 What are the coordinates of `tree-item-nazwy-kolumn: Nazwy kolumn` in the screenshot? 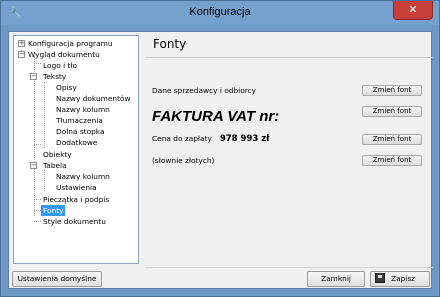 It's located at (83, 109).